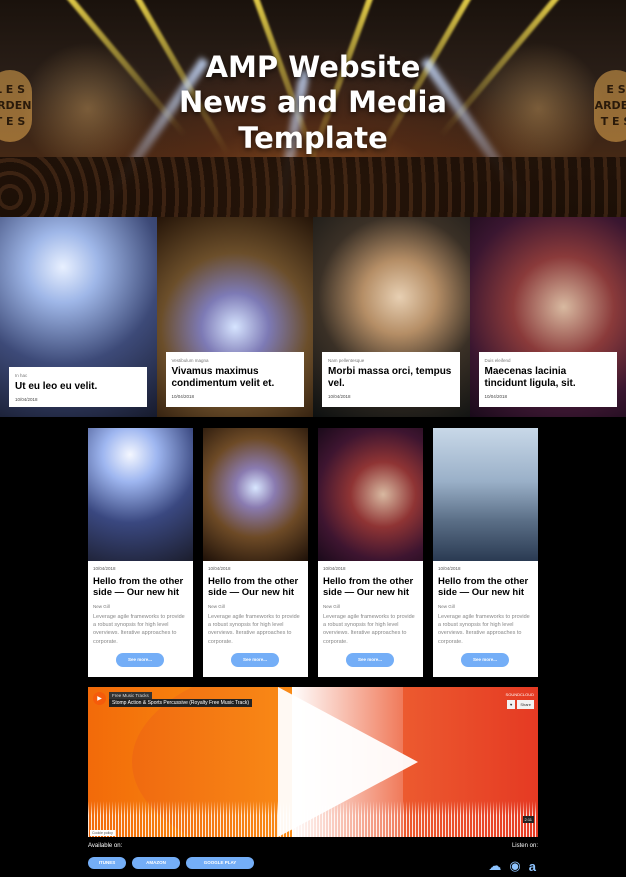 This screenshot has height=877, width=626. I want to click on available-on-label: Available on:, so click(105, 846).